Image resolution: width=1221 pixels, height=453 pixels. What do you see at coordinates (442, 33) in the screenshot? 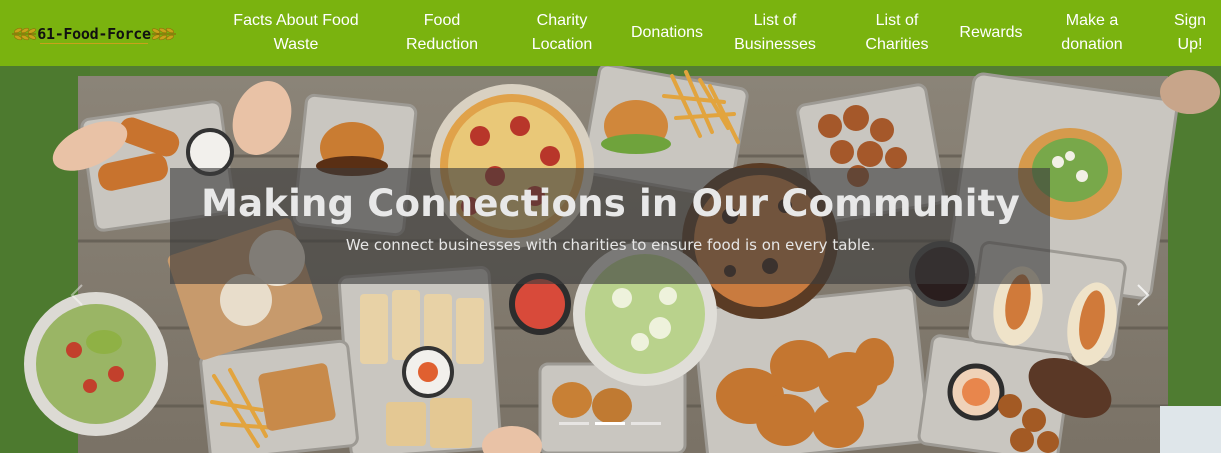
I see `nav-food-reduction: Food Reduction` at bounding box center [442, 33].